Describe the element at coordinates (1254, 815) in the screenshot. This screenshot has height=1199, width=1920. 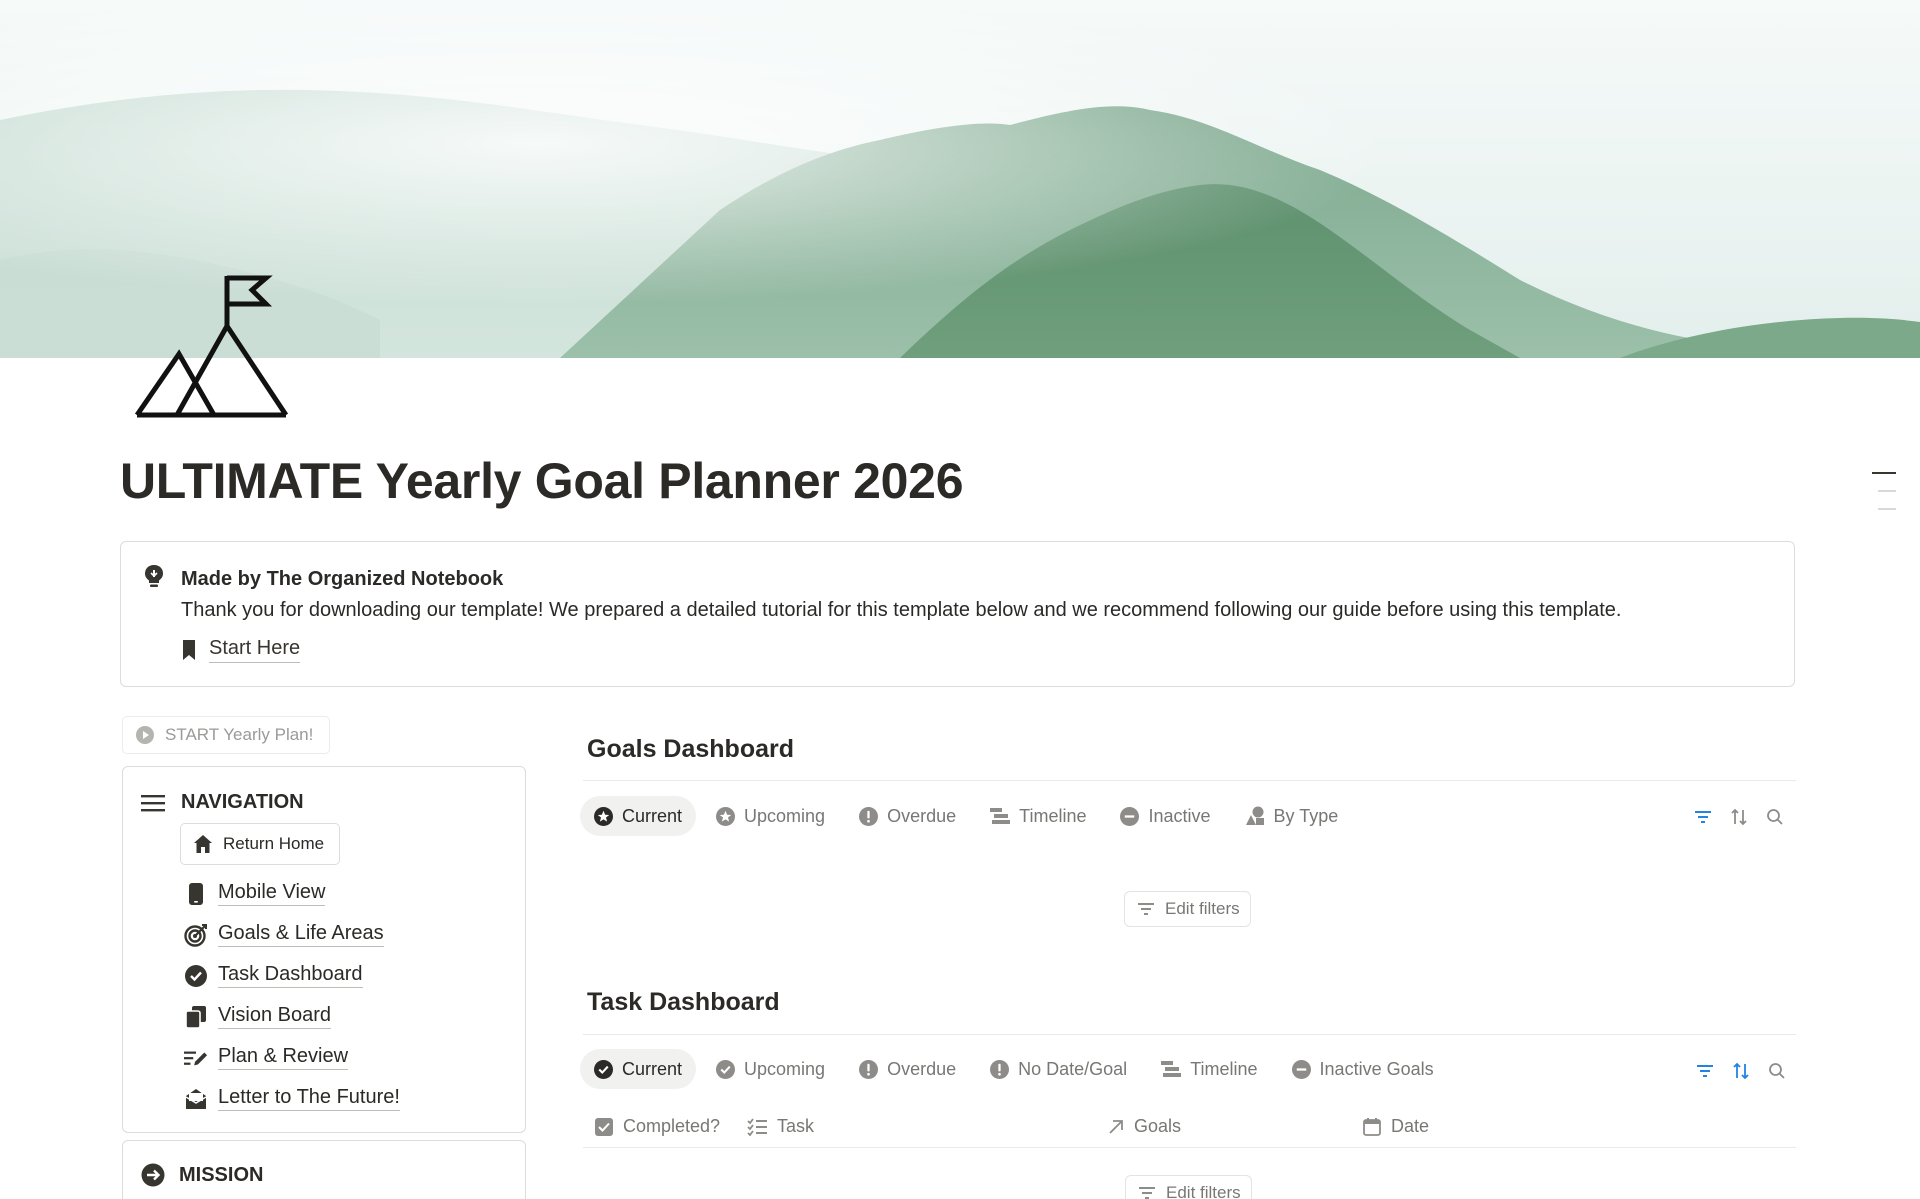
I see `shapes-icon` at that location.